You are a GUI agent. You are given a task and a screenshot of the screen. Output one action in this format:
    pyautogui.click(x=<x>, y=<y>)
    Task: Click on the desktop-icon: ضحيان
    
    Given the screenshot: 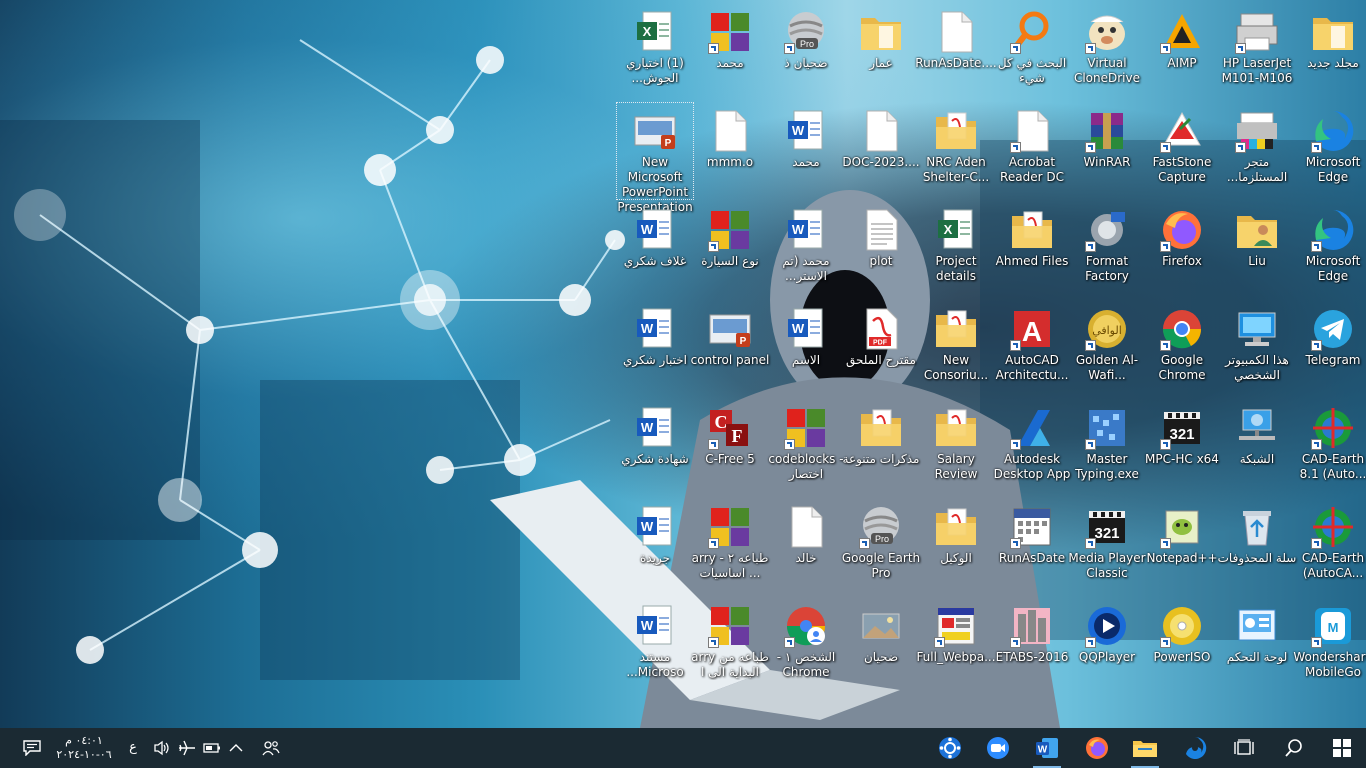 What is the action you would take?
    pyautogui.click(x=881, y=646)
    